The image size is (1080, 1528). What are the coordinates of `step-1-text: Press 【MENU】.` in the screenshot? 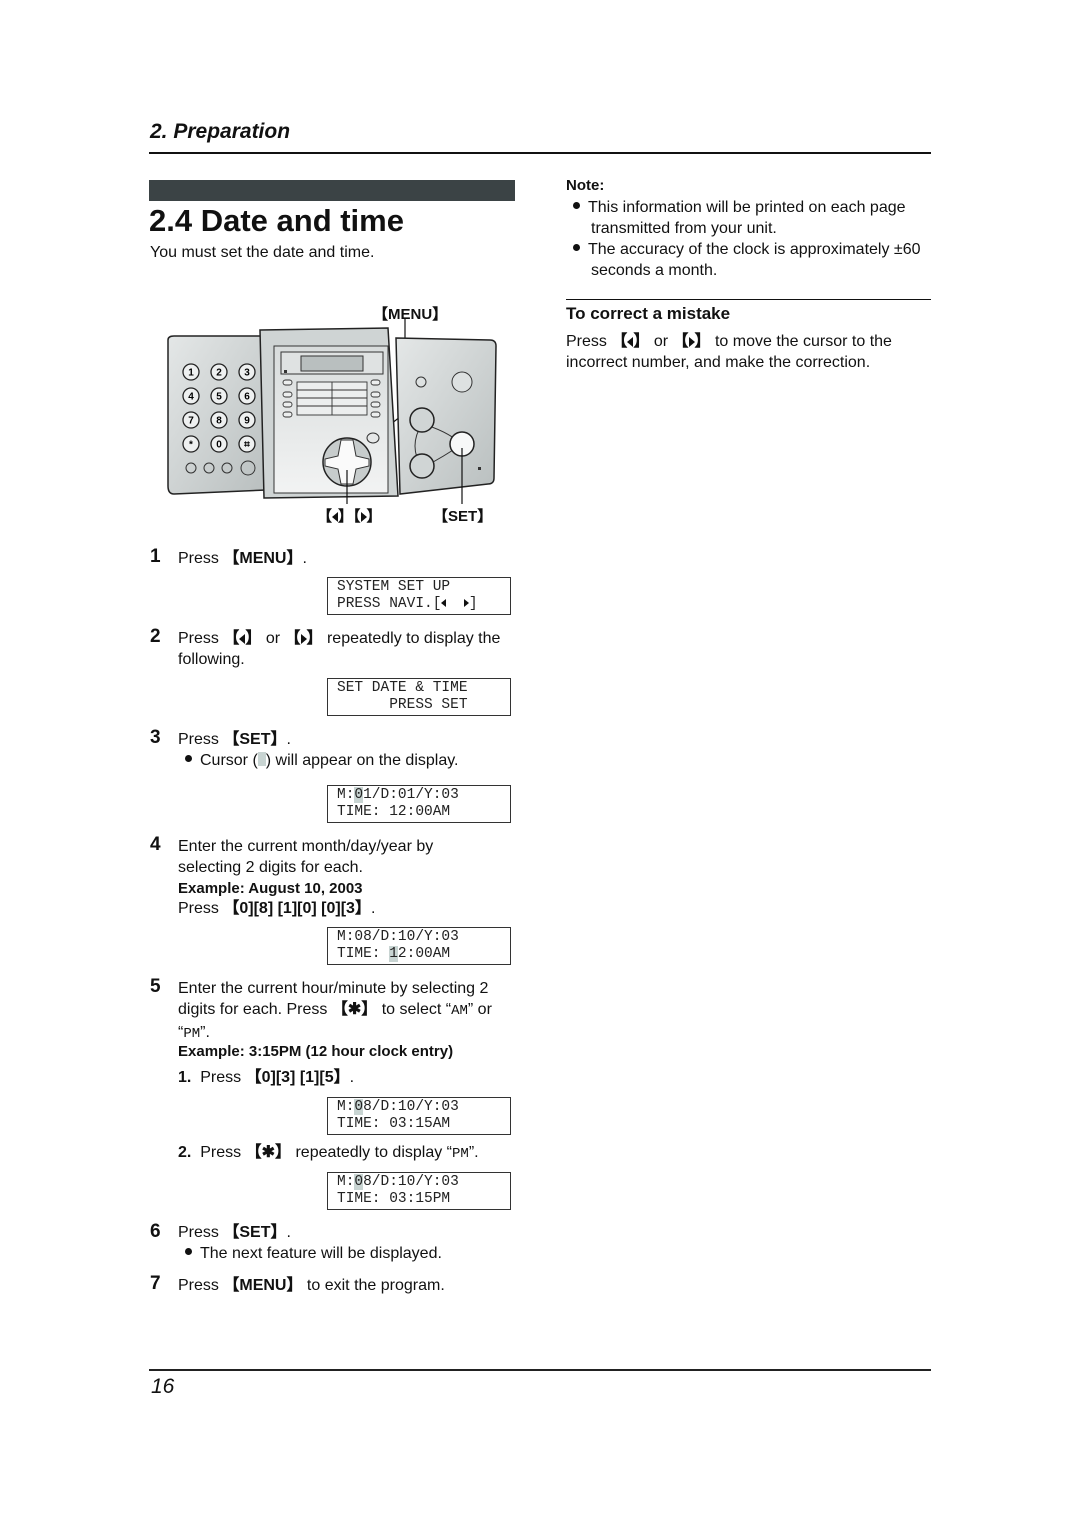 It's located at (242, 558).